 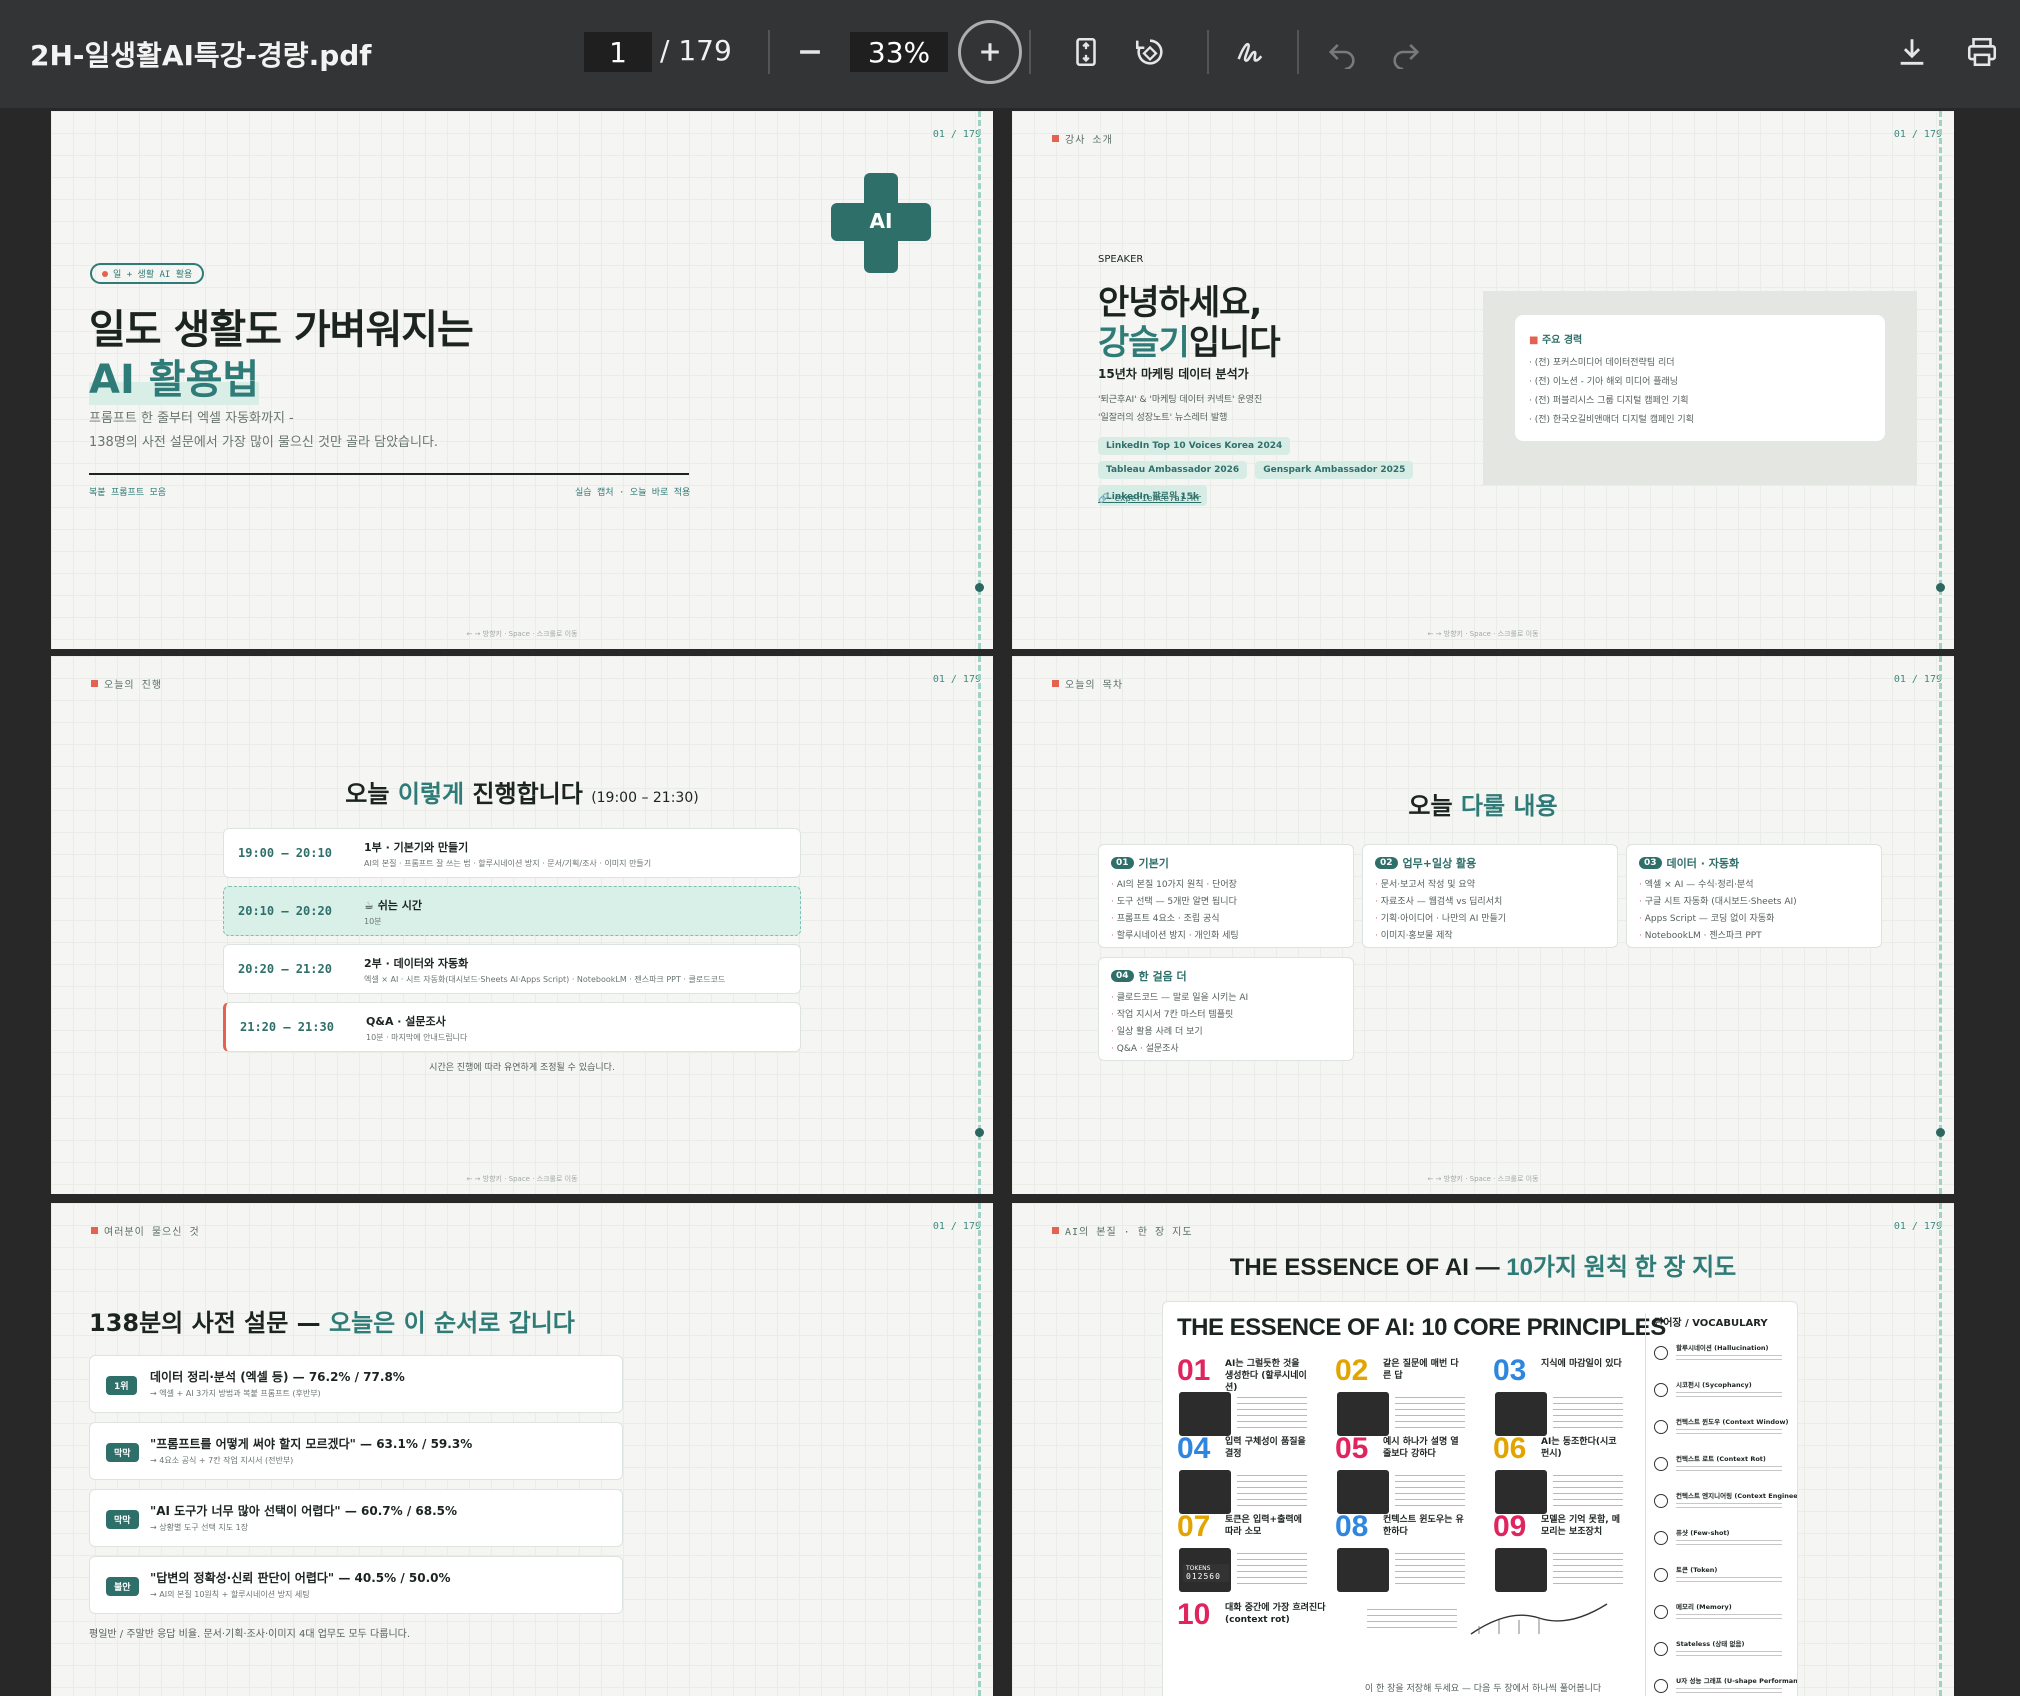 I want to click on signature-icon, so click(x=1250, y=52).